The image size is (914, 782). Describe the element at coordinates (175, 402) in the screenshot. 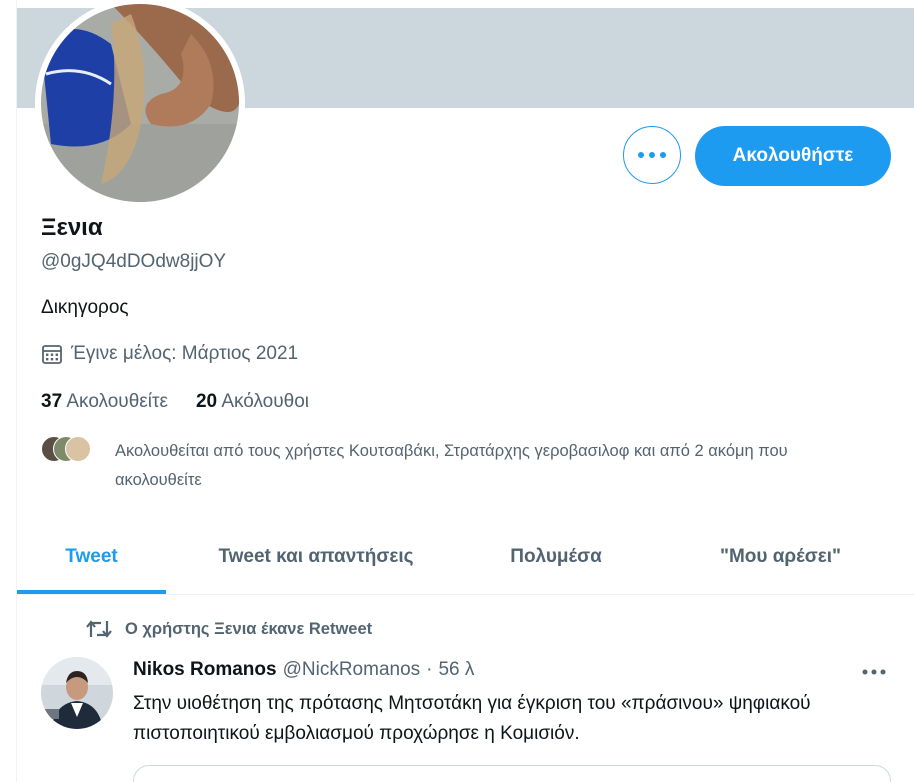

I see `profile-stats: 37 Ακολουθείτε 20 Ακόλουθοι` at that location.